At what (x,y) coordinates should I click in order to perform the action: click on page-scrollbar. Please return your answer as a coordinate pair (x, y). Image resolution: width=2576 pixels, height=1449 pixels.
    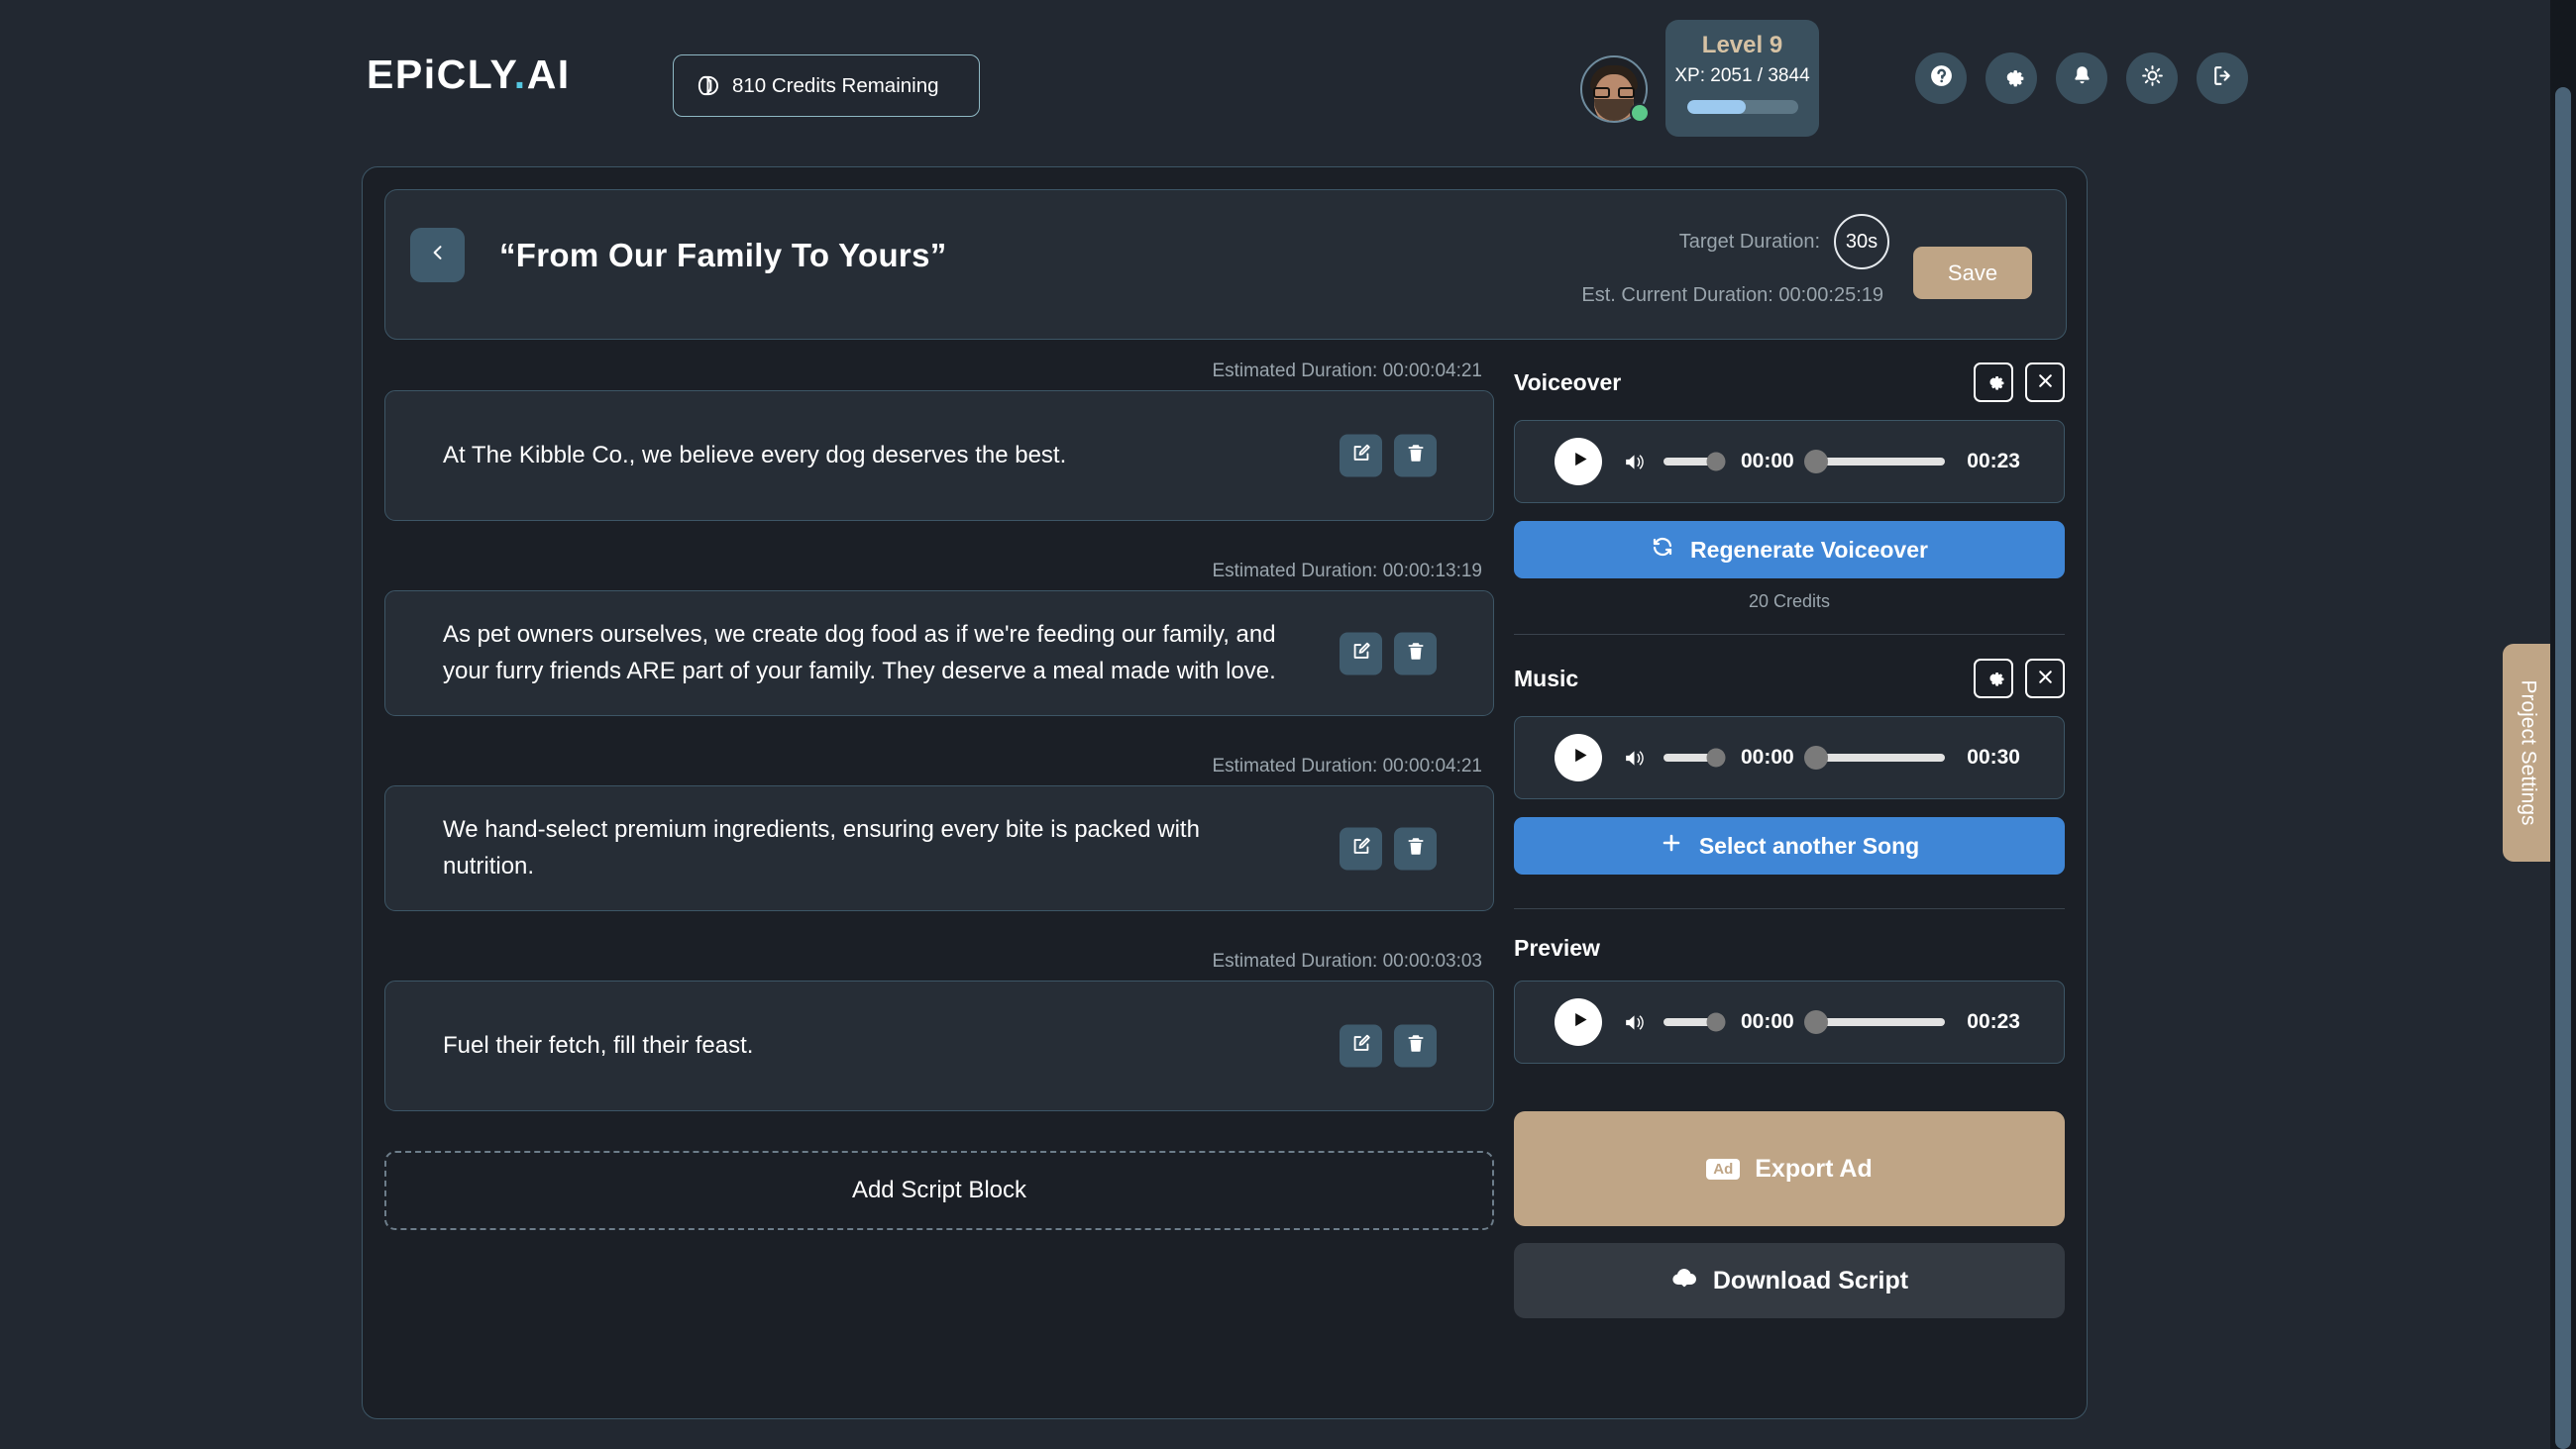
    Looking at the image, I should click on (2563, 724).